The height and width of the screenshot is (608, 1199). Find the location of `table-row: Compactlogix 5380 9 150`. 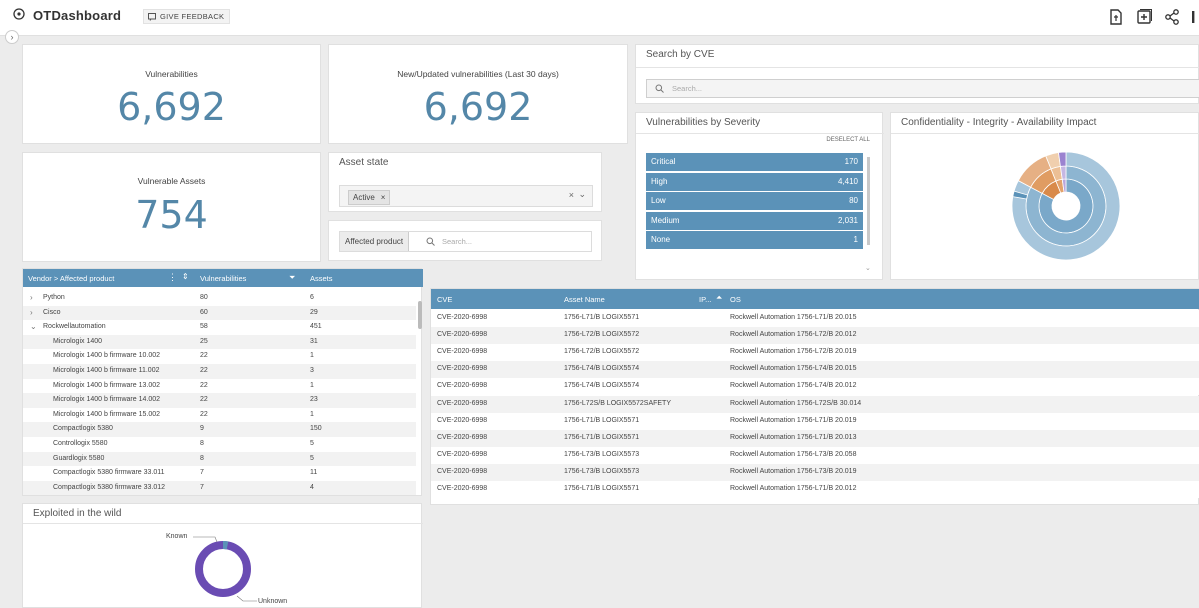

table-row: Compactlogix 5380 9 150 is located at coordinates (219, 429).